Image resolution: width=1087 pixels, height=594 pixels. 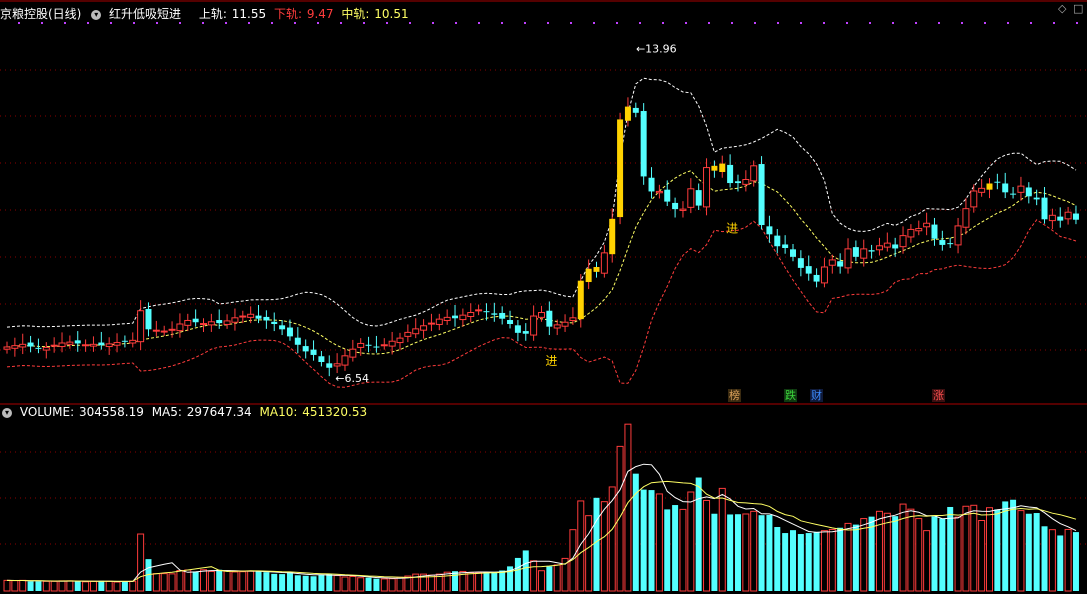 I want to click on stock-title: 京粮控股(日线), so click(x=41, y=14).